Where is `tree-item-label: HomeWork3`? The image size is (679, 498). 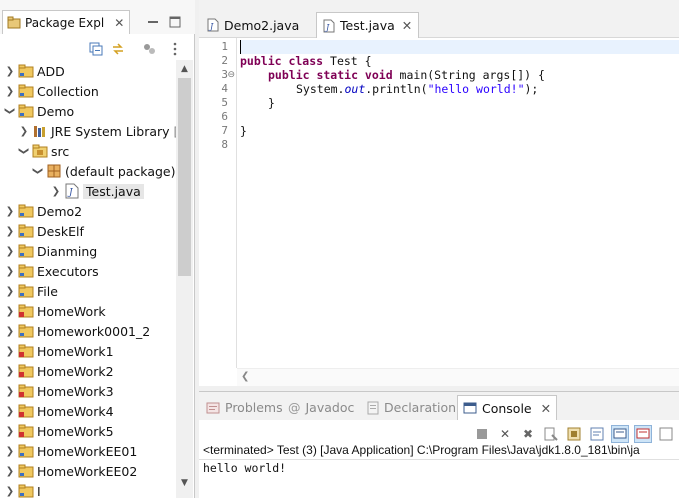
tree-item-label: HomeWork3 is located at coordinates (75, 391).